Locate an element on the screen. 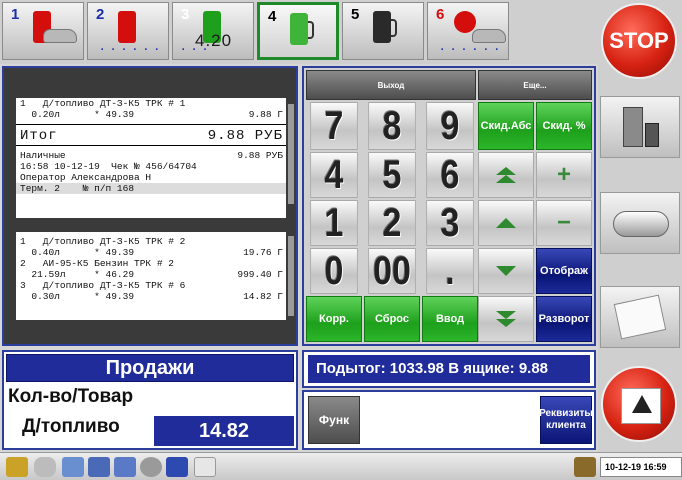 Image resolution: width=682 pixels, height=480 pixels. page-up-button is located at coordinates (506, 175).